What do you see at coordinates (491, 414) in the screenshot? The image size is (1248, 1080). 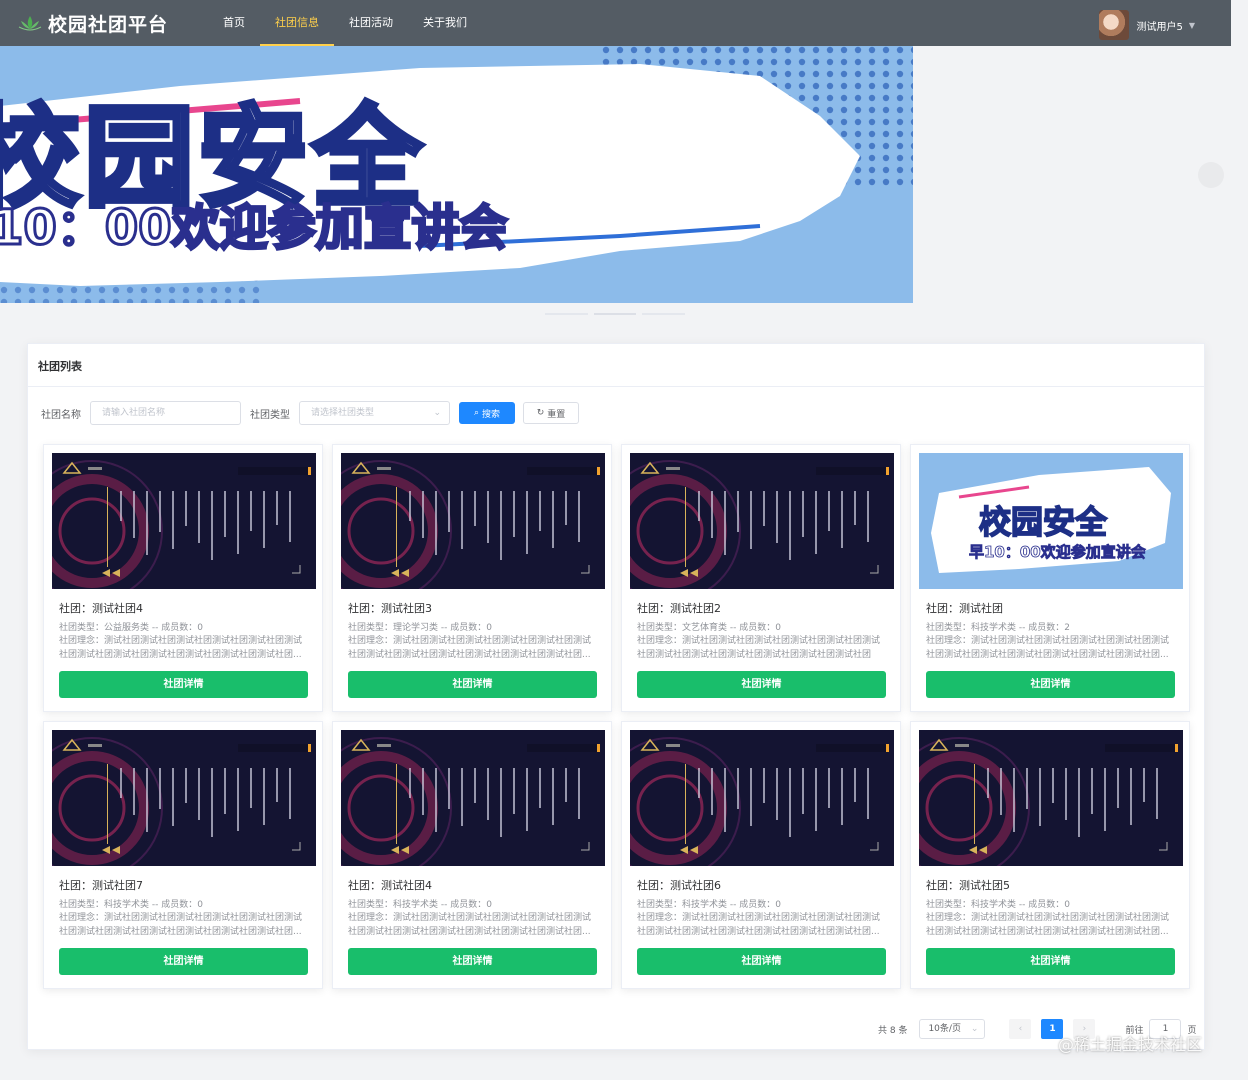 I see `search-button-label: 搜索` at bounding box center [491, 414].